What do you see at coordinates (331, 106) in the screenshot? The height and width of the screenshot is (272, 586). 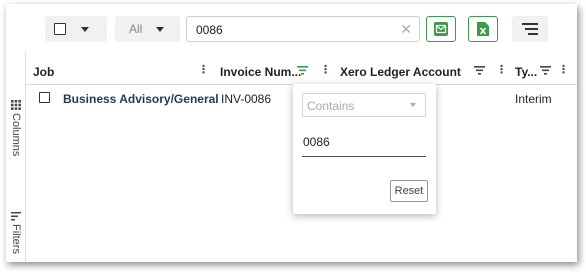 I see `filter-condition-value: Contains` at bounding box center [331, 106].